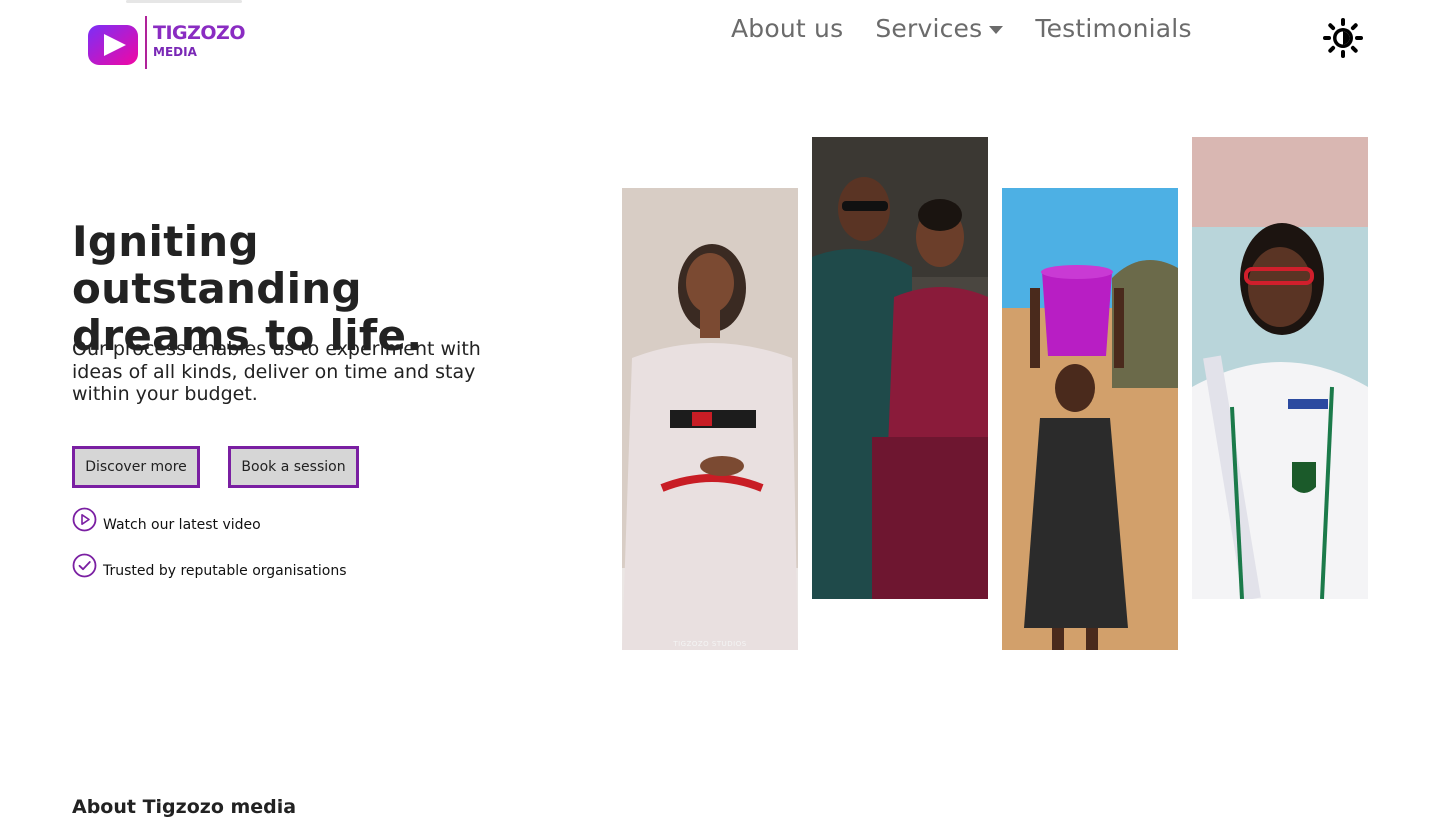  What do you see at coordinates (293, 467) in the screenshot?
I see `book-session-button: Book a session` at bounding box center [293, 467].